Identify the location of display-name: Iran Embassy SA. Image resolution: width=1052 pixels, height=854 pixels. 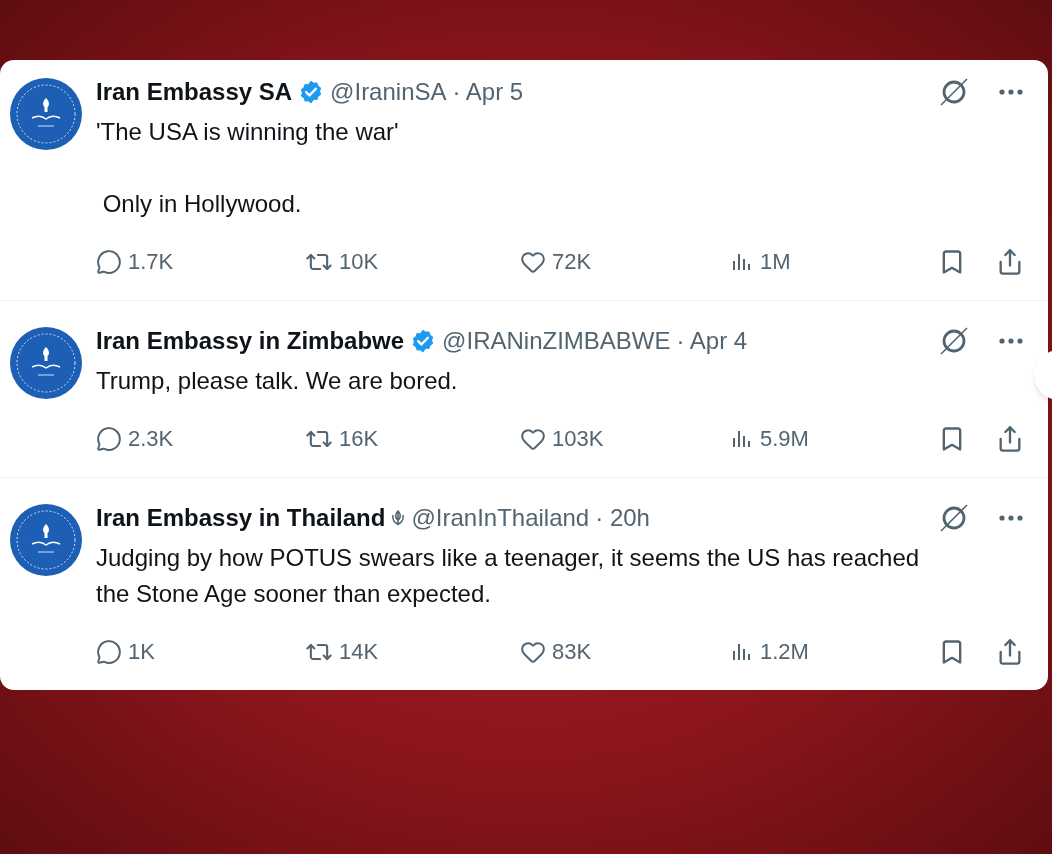
(194, 92).